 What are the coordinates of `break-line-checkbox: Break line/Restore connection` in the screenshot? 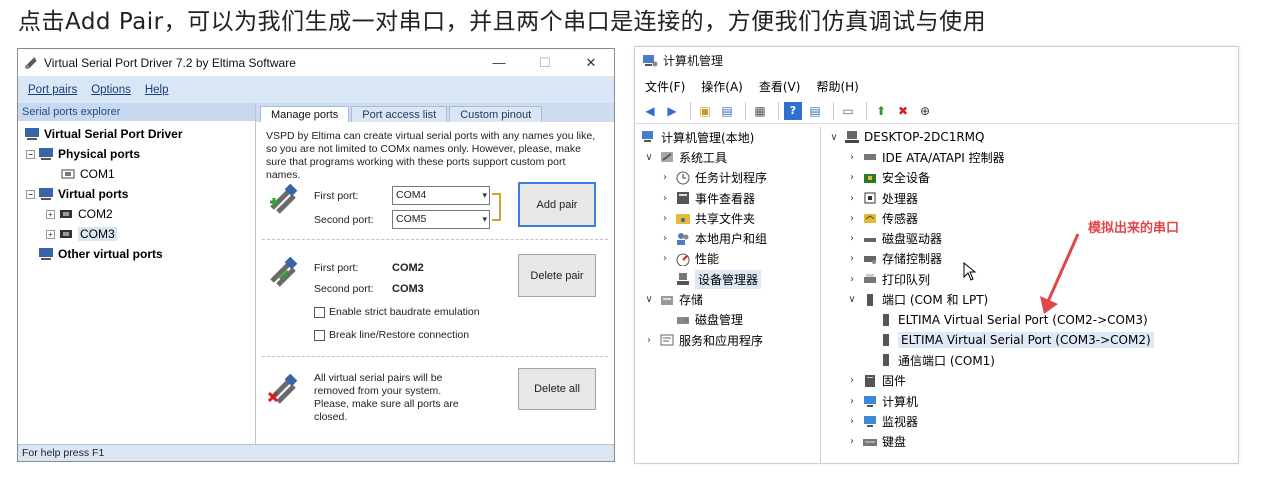 It's located at (391, 335).